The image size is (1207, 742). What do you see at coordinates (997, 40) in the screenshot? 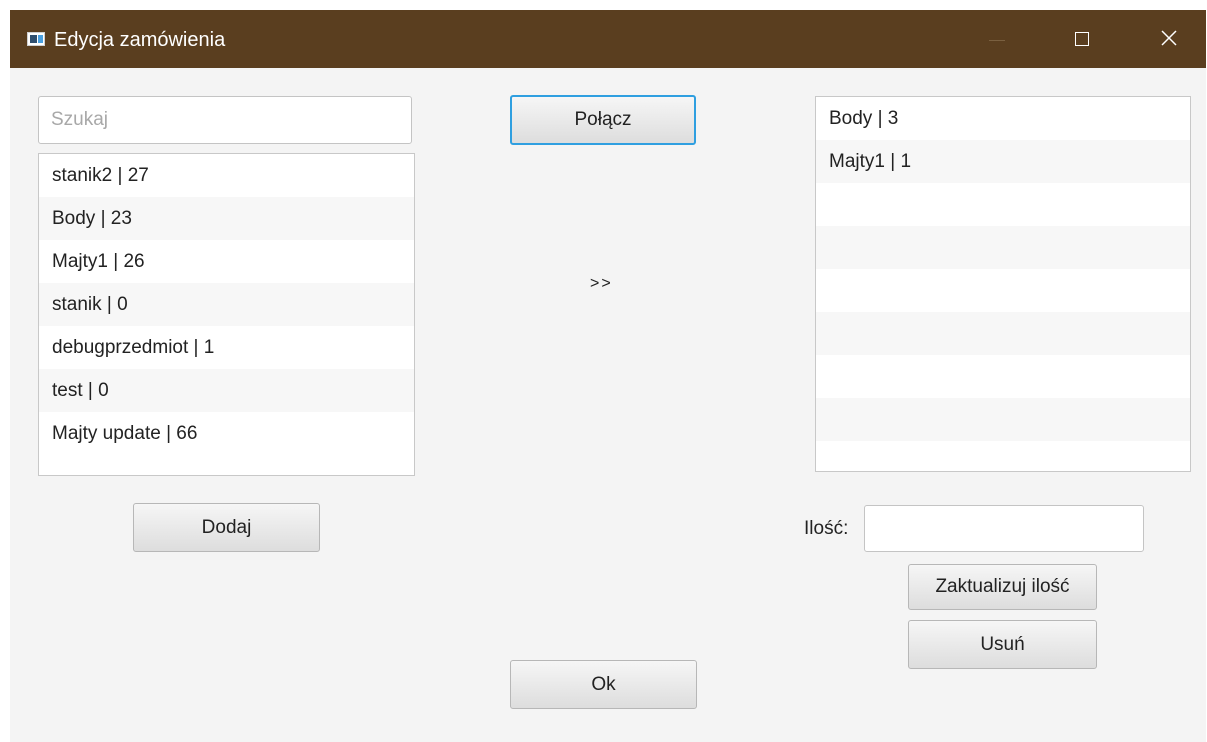
I see `minimize-icon` at bounding box center [997, 40].